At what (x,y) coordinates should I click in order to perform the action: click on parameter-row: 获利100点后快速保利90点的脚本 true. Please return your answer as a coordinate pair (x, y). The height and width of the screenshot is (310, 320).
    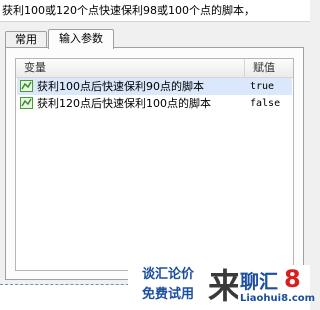
    Looking at the image, I should click on (154, 86).